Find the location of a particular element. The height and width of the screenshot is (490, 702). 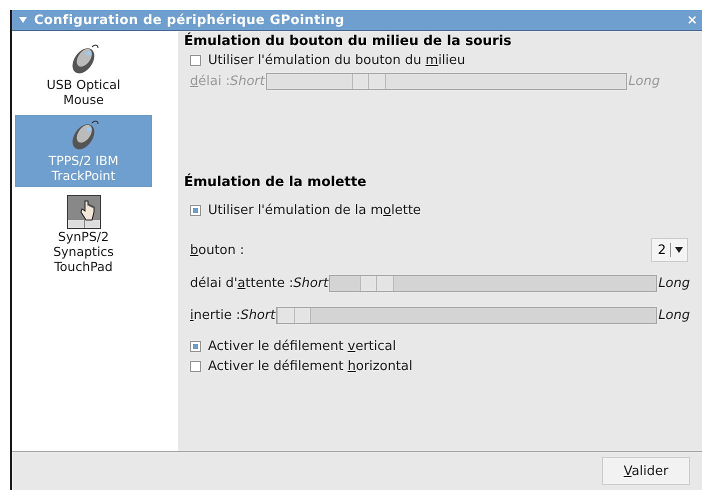

section-heading: Émulation du bouton du milieu de la souris is located at coordinates (348, 42).